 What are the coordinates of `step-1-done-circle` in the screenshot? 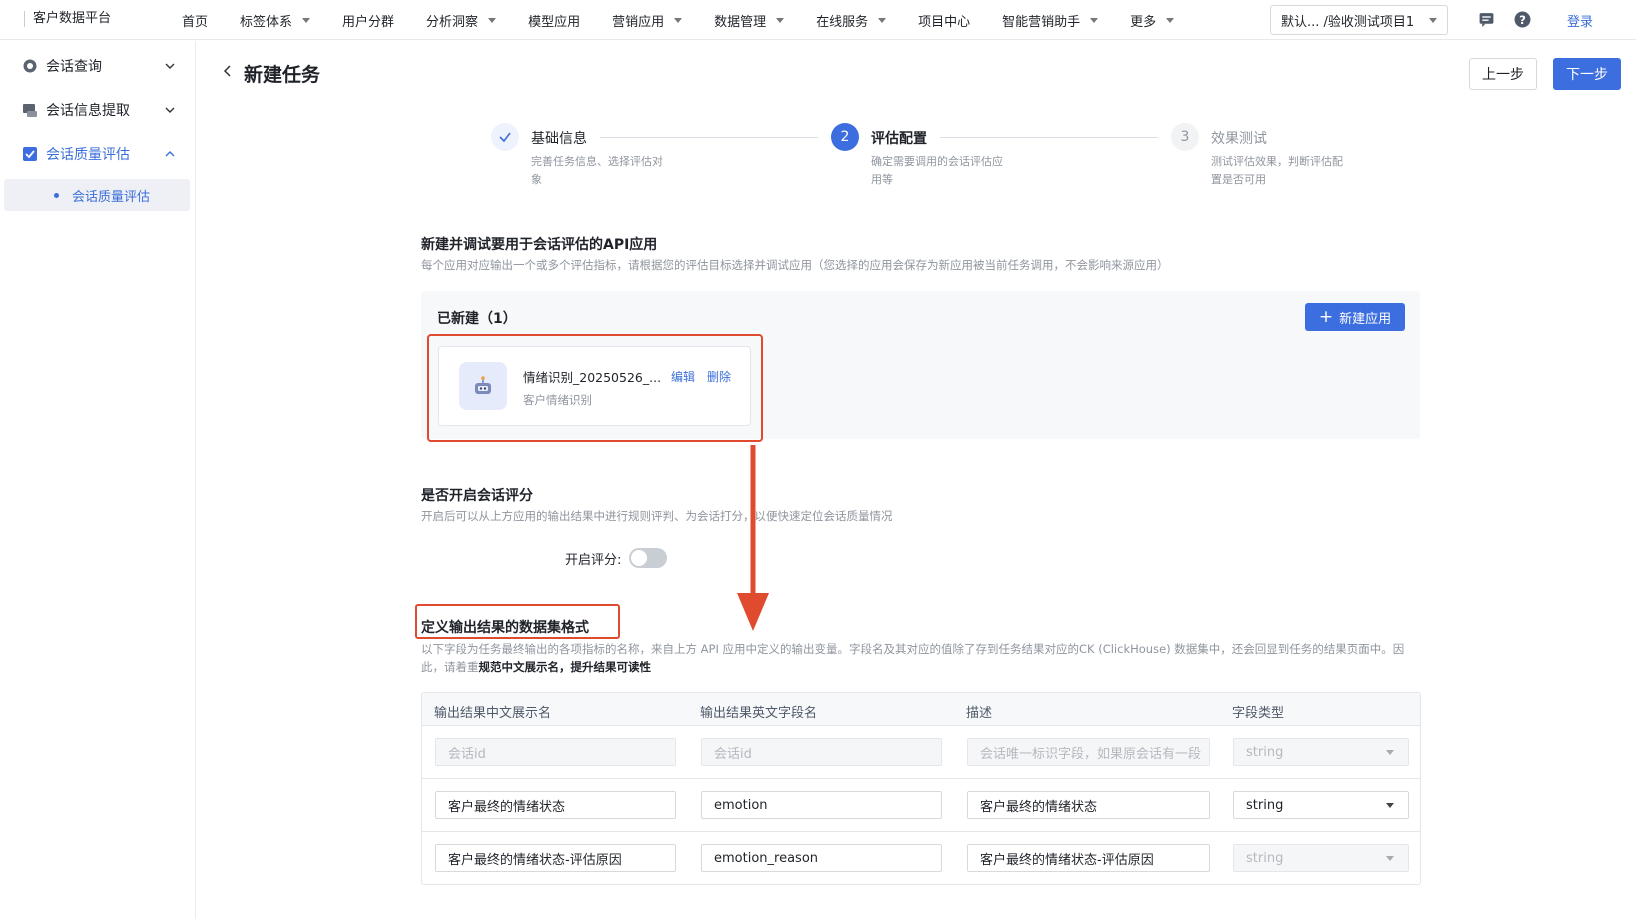 It's located at (505, 137).